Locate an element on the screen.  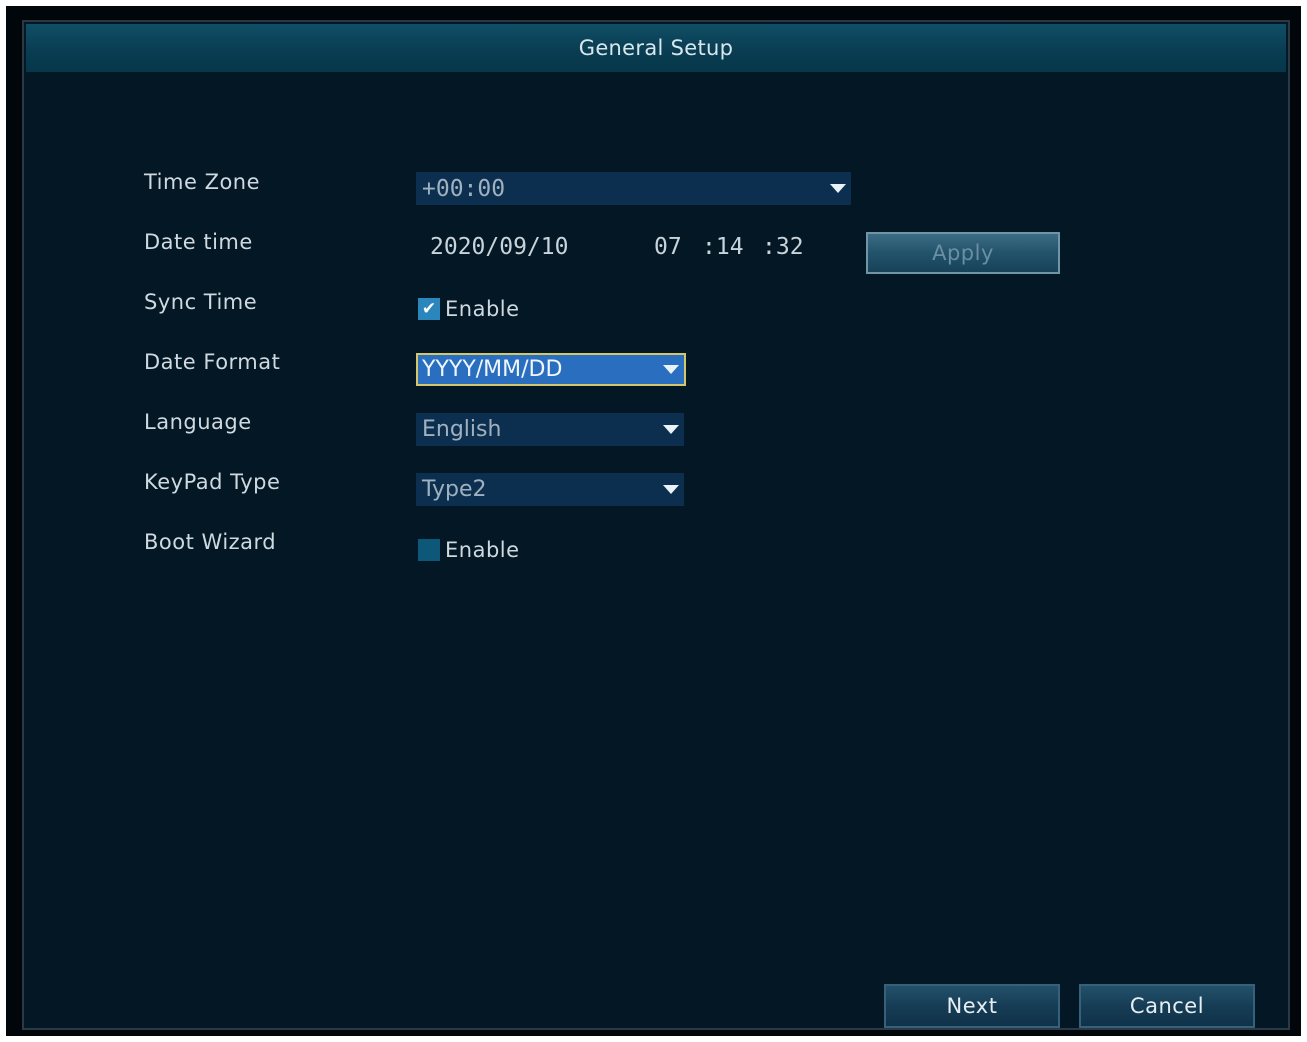
date-format-value: YYYY/MM/DD is located at coordinates (492, 369).